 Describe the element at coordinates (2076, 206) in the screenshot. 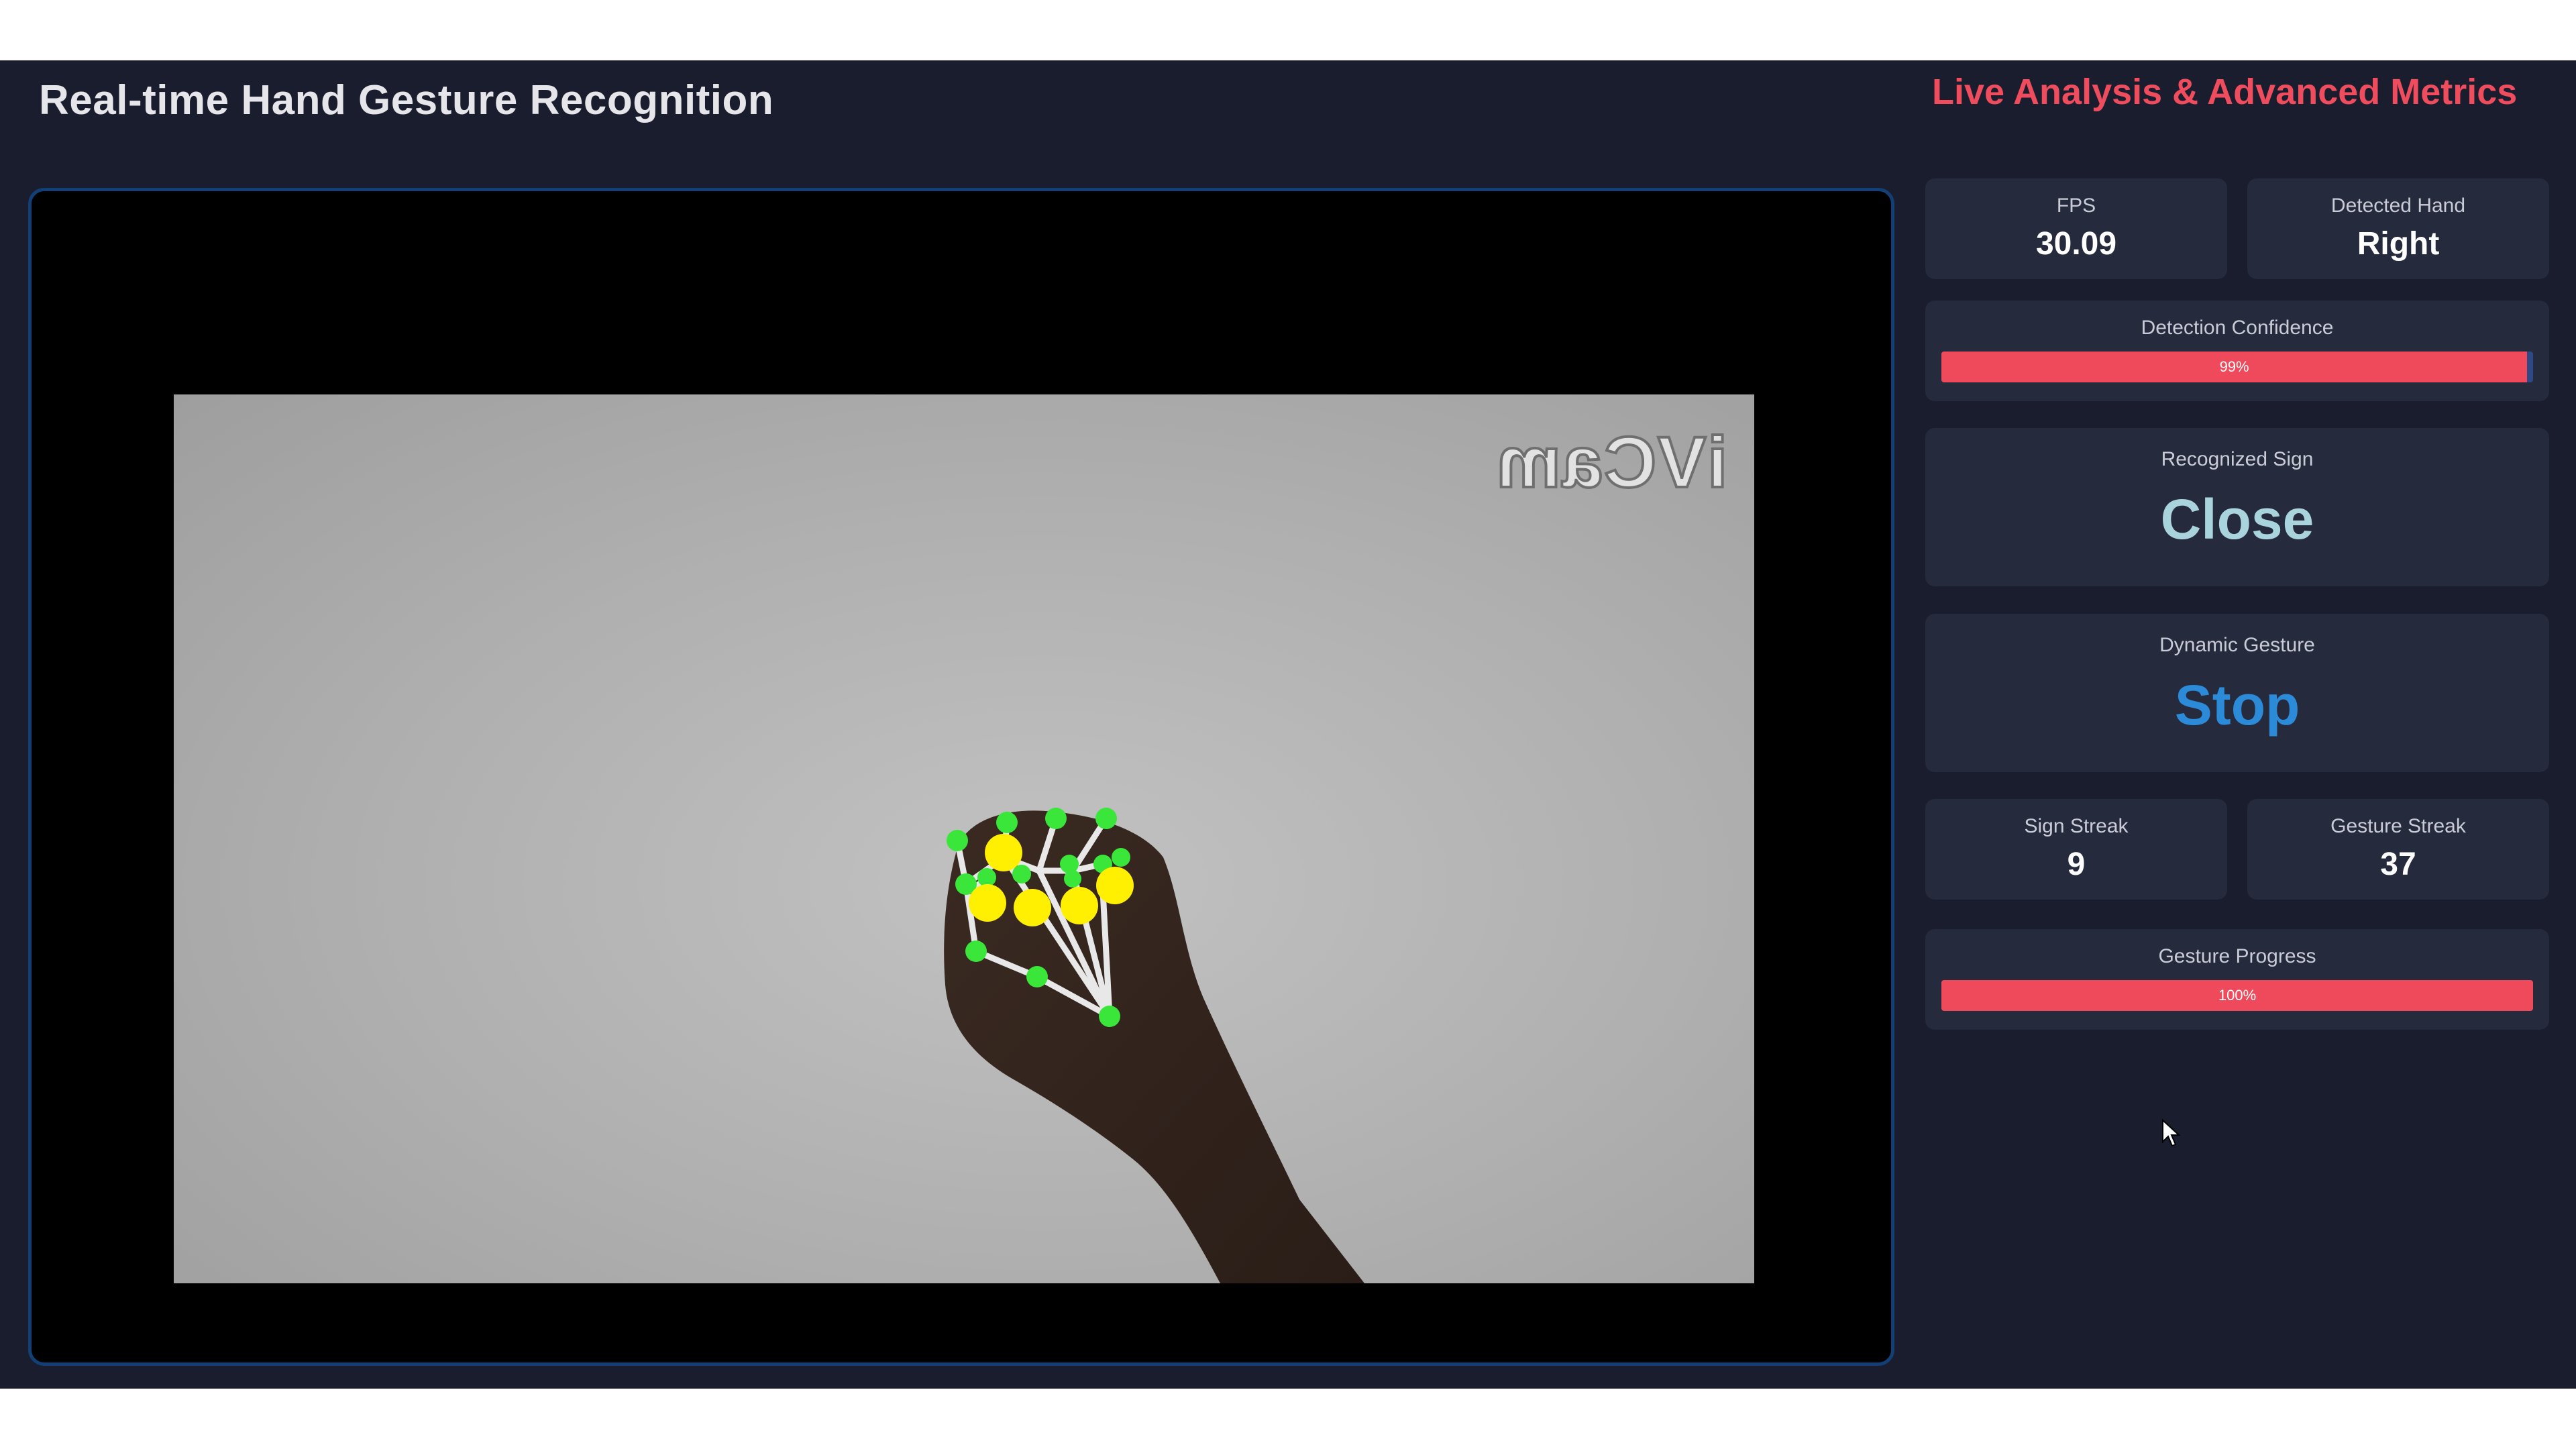

I see `fps-label: FPS` at that location.